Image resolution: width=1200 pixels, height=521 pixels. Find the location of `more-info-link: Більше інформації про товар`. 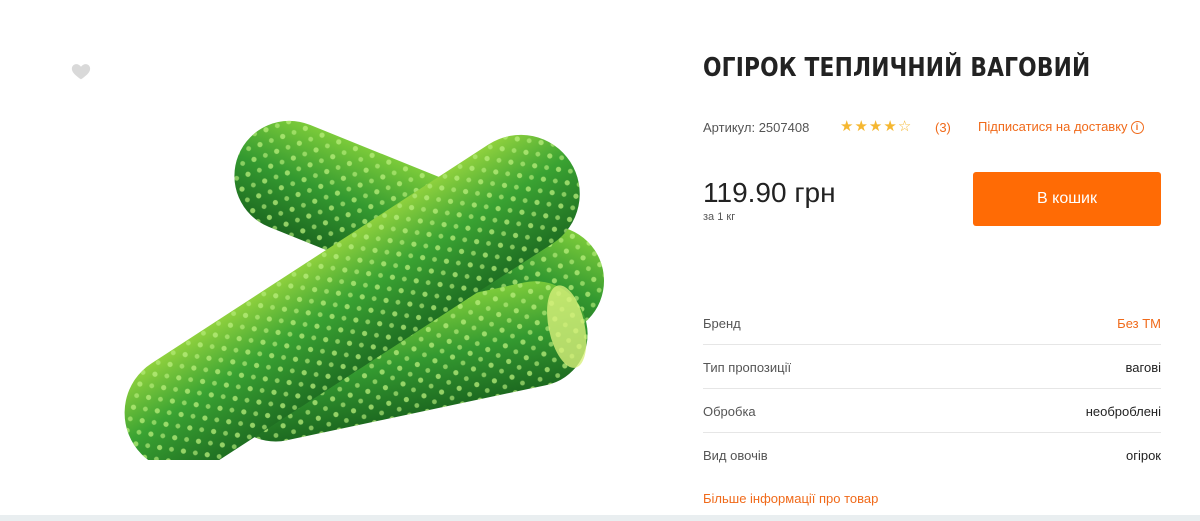

more-info-link: Більше інформації про товар is located at coordinates (790, 498).